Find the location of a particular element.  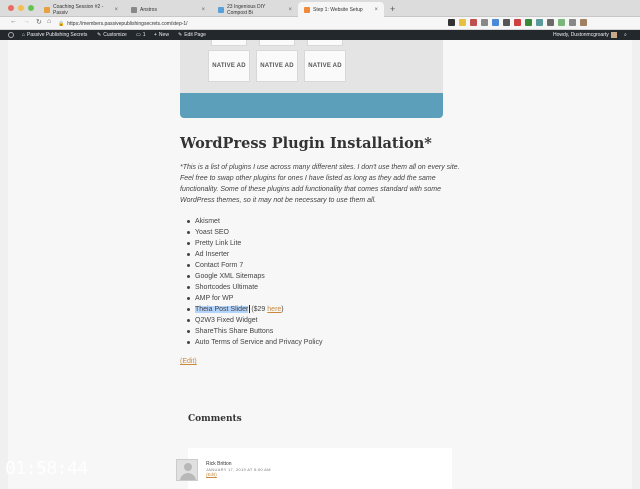

window-controls is located at coordinates (21, 8).